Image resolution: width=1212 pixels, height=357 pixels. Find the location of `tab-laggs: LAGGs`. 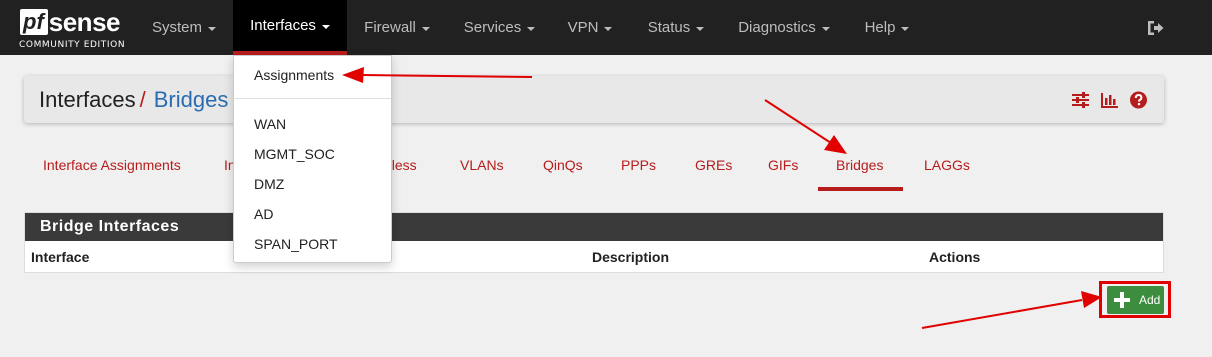

tab-laggs: LAGGs is located at coordinates (947, 165).